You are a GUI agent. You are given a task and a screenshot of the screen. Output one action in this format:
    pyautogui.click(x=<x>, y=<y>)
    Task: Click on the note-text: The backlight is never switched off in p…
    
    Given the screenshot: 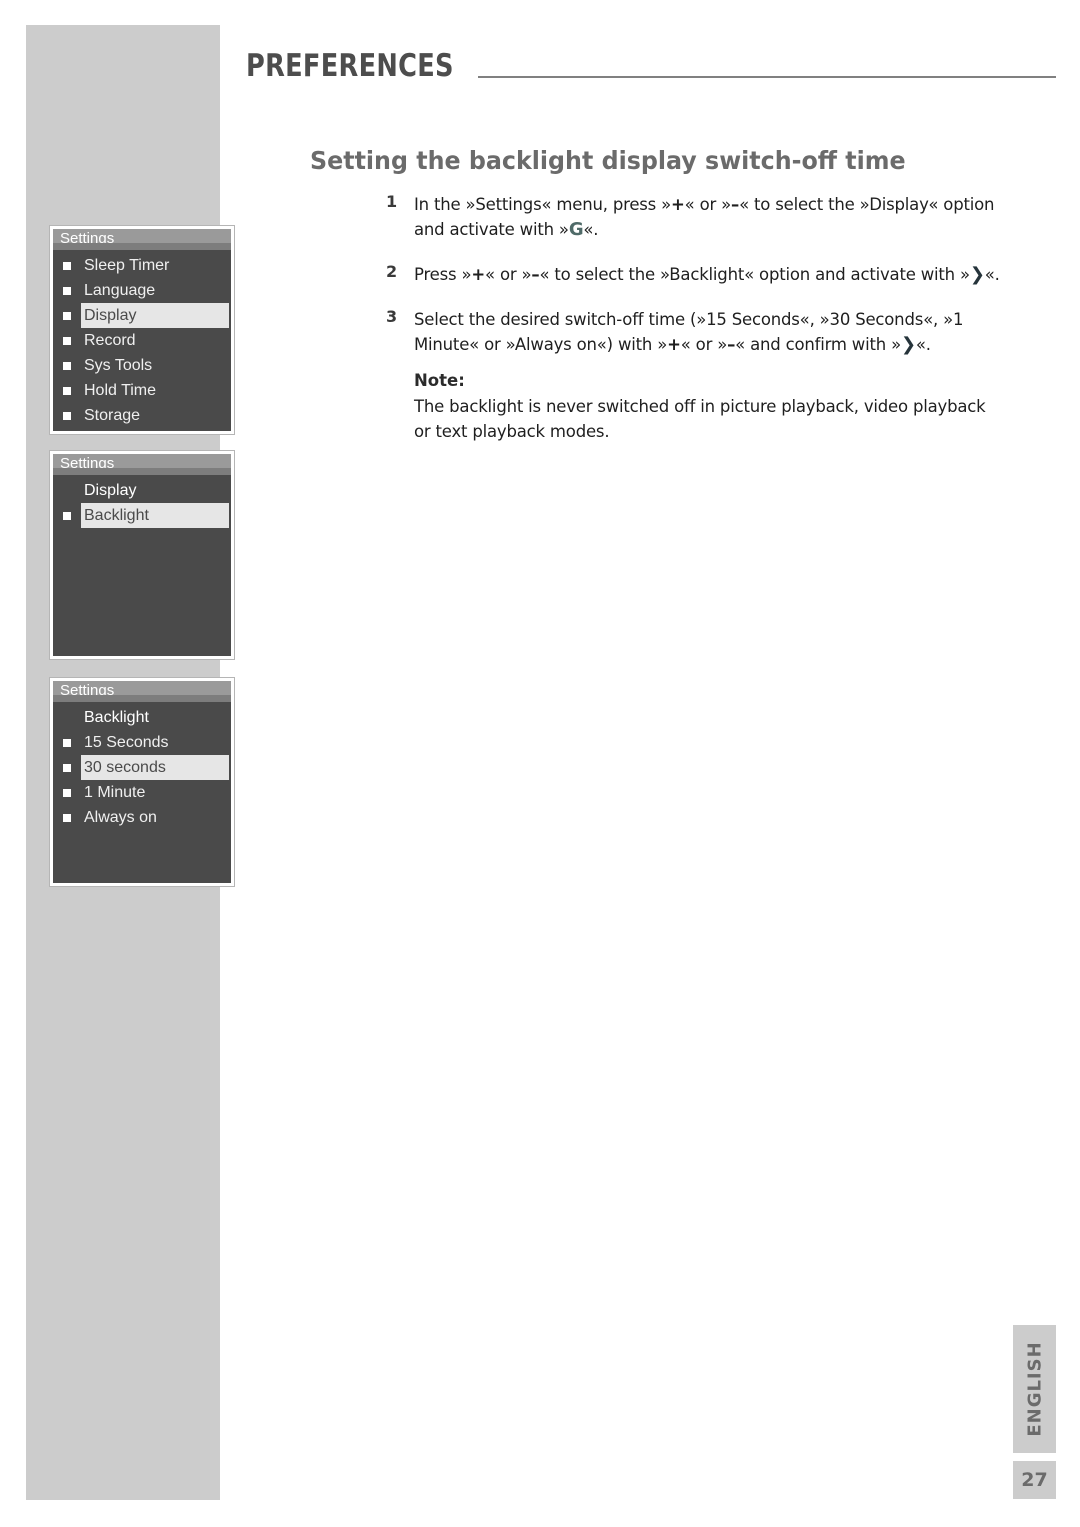 What is the action you would take?
    pyautogui.click(x=700, y=419)
    